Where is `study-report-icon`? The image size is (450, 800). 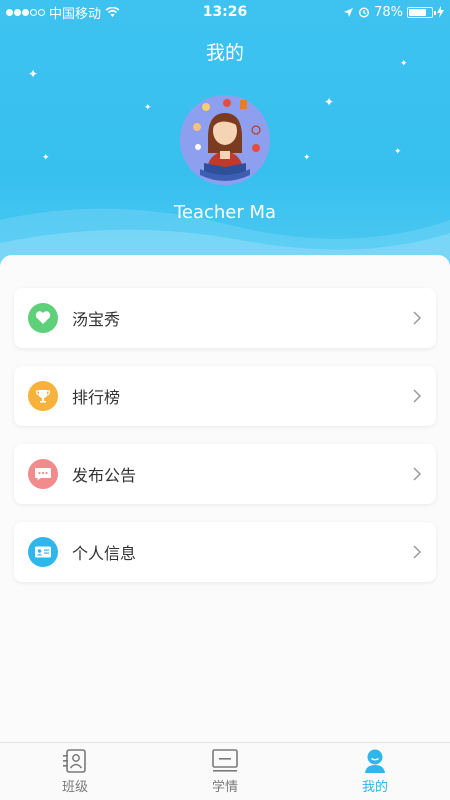 study-report-icon is located at coordinates (225, 760).